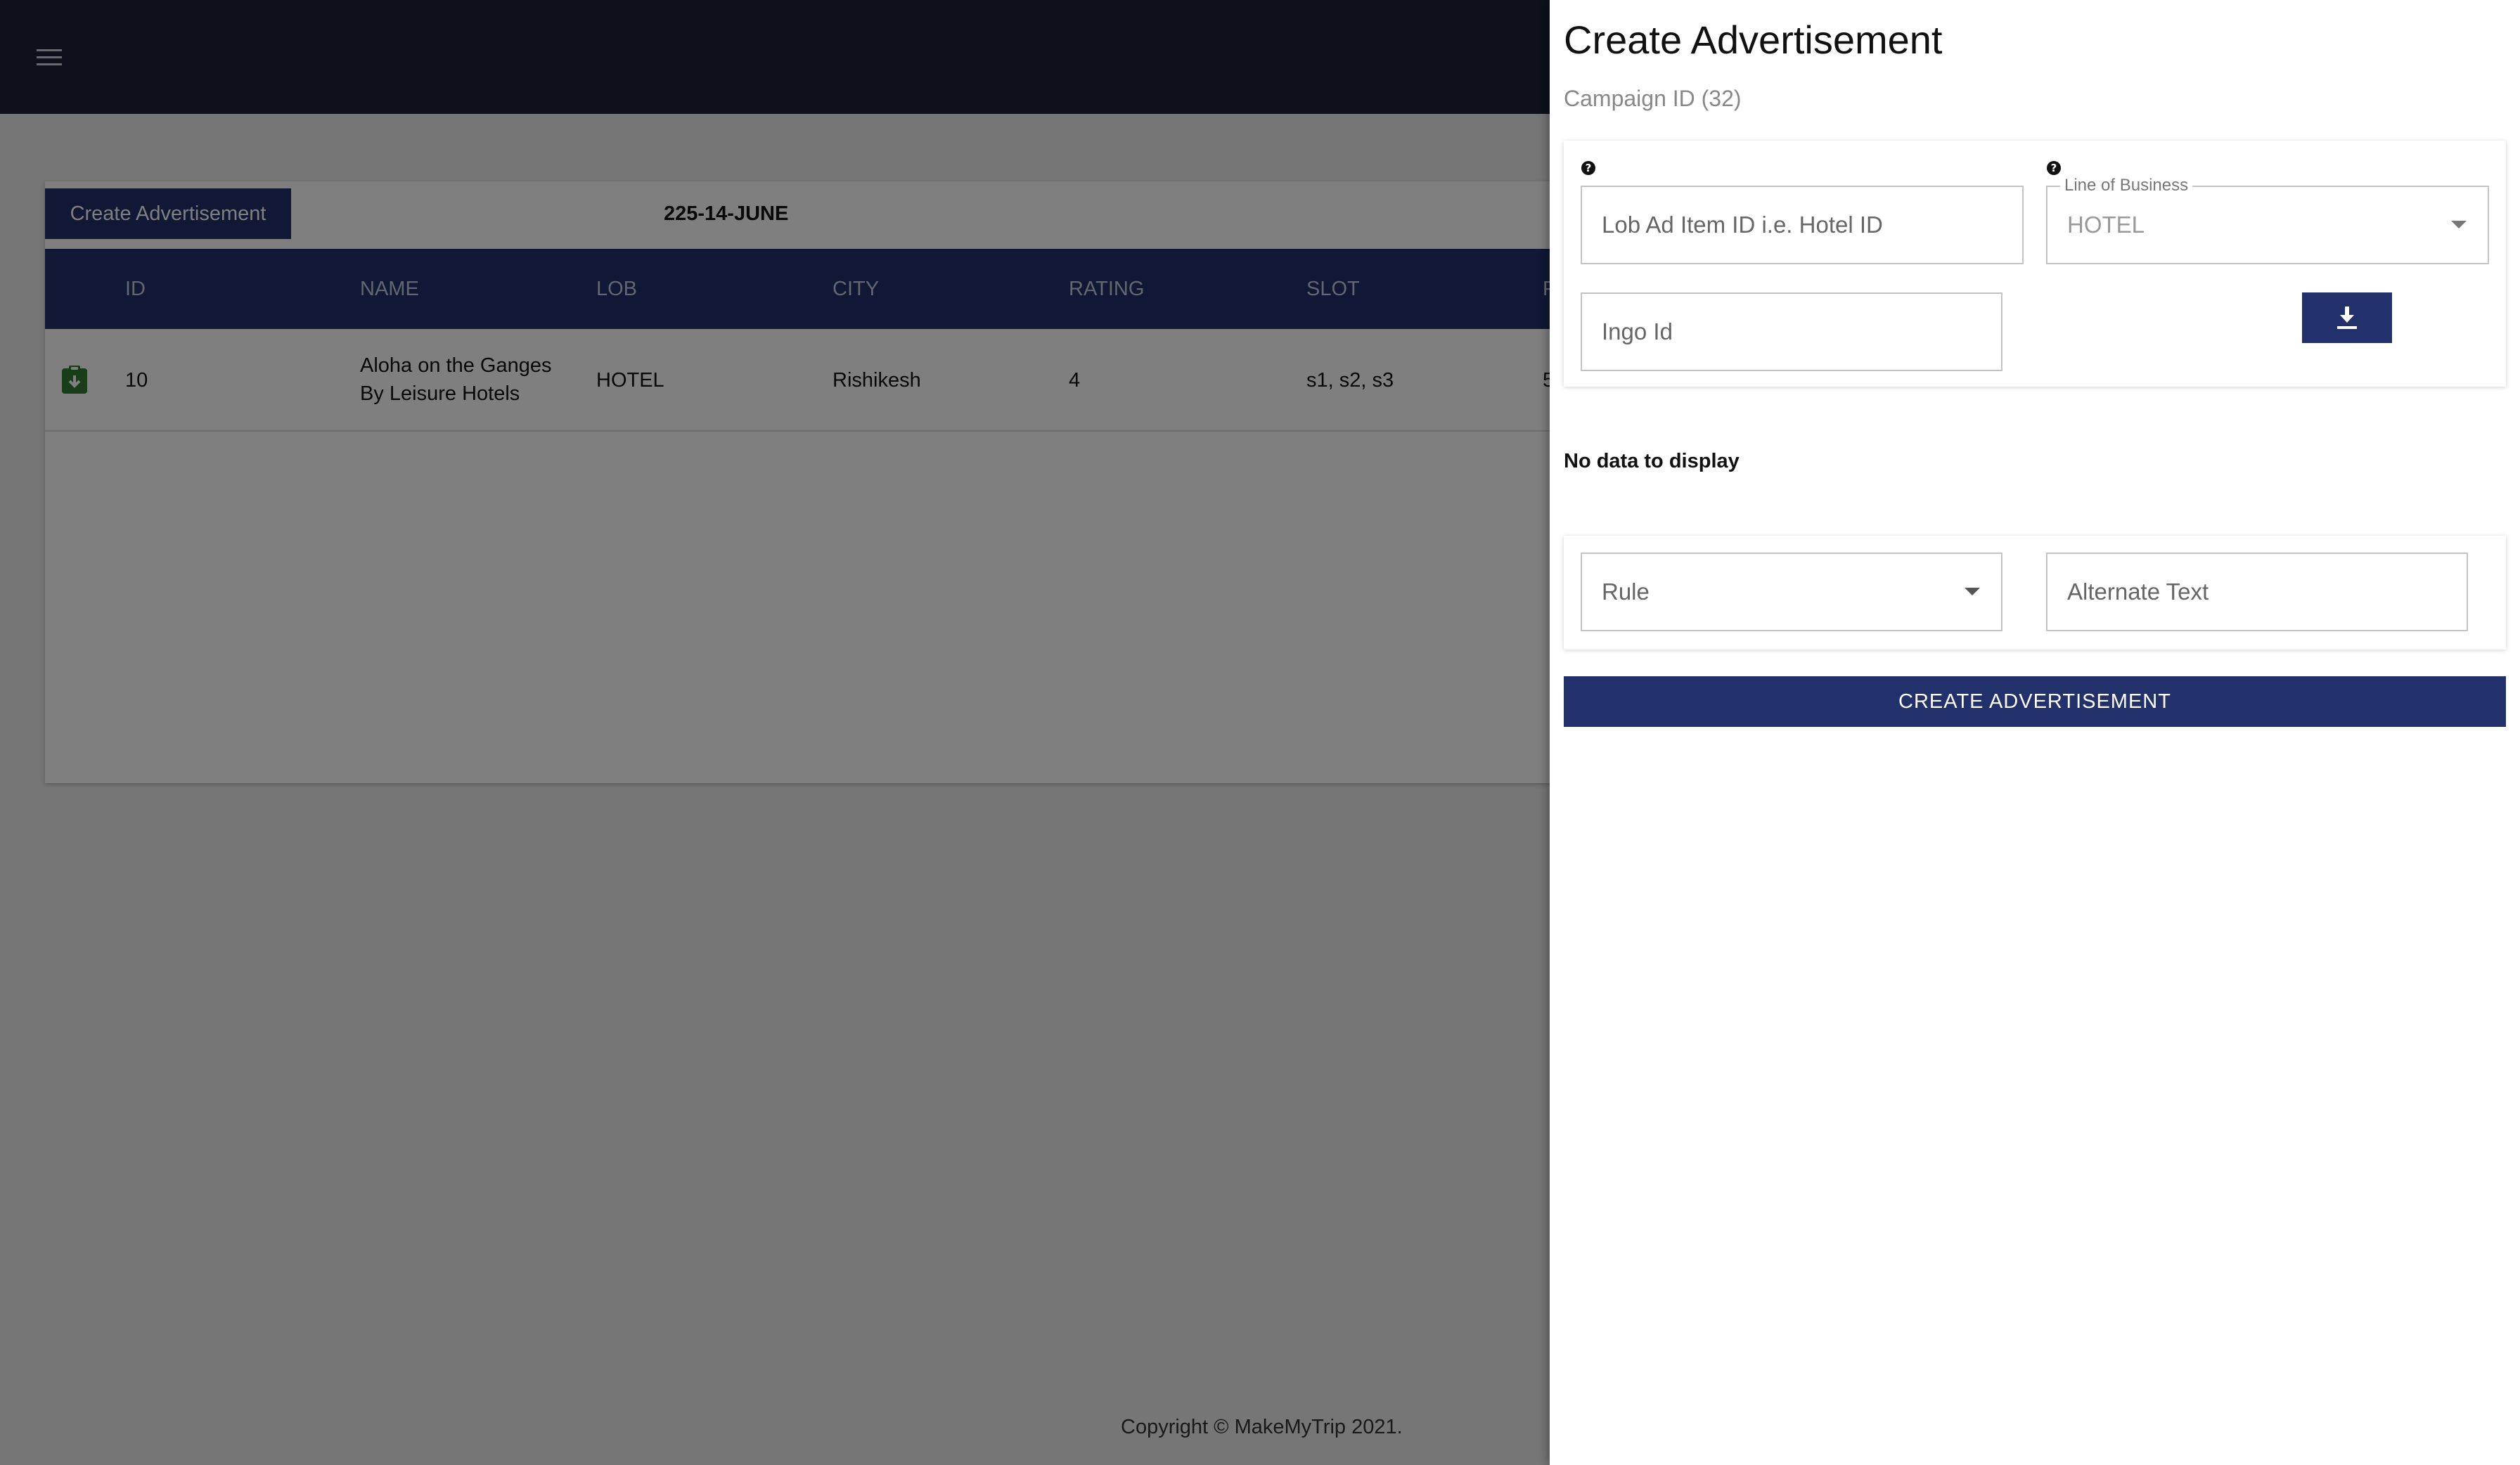  Describe the element at coordinates (1753, 40) in the screenshot. I see `drawer-title: Create Advertisement` at that location.